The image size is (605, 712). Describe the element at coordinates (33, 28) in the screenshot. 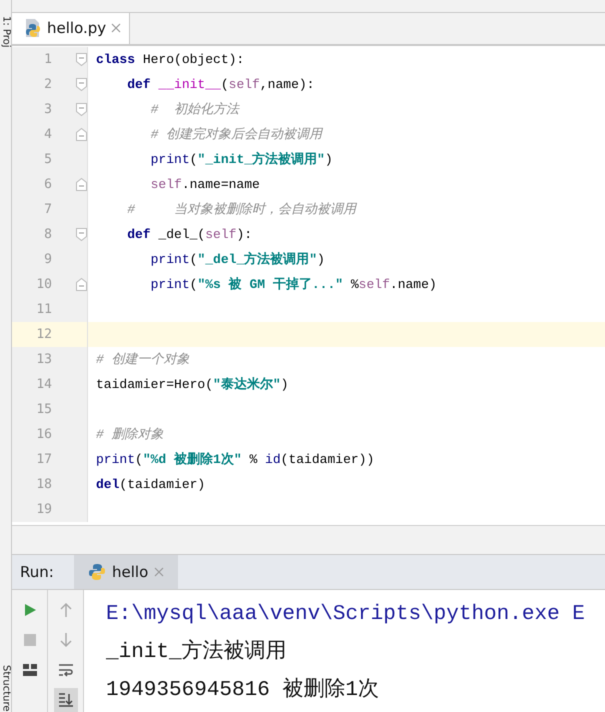

I see `python-file-icon` at that location.